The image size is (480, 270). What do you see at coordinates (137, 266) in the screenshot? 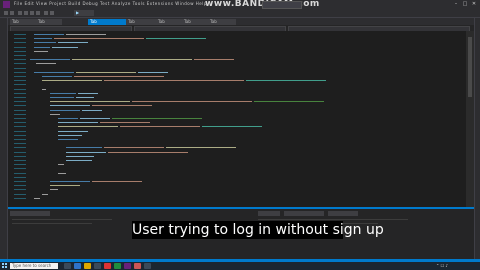
I see `bandicam-taskbar-icon` at bounding box center [137, 266].